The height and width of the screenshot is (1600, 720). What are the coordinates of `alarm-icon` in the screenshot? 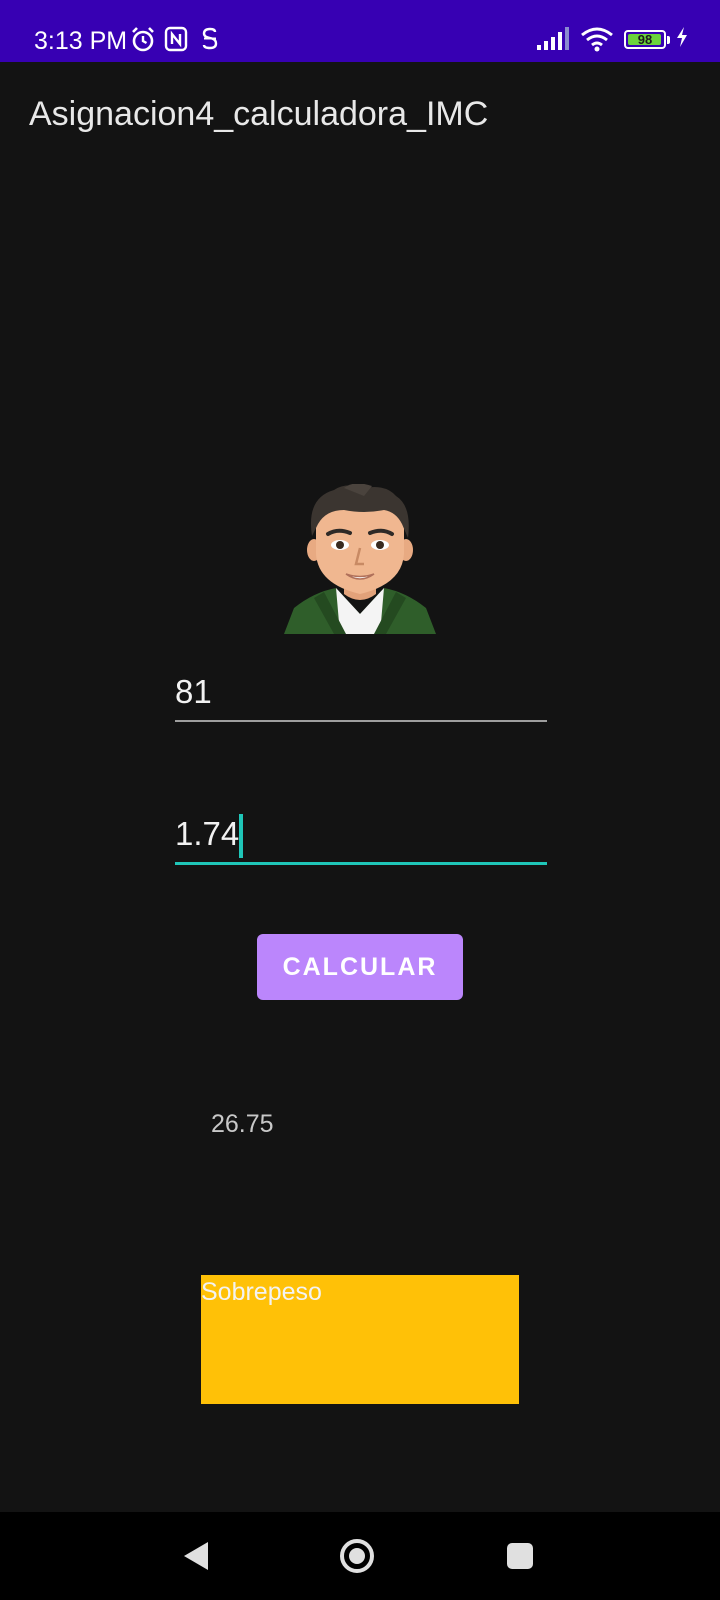 It's located at (143, 39).